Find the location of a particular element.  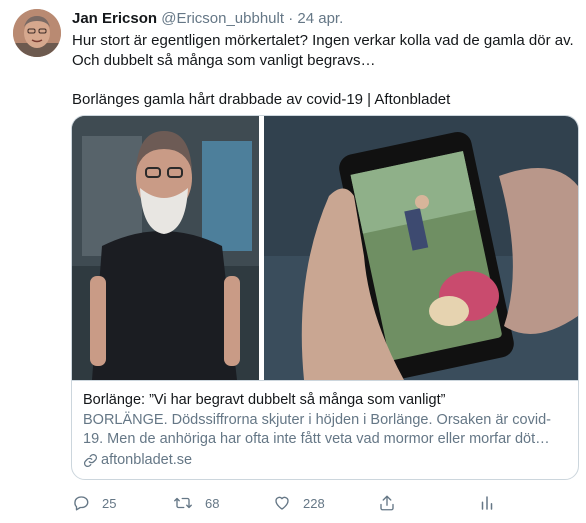

analytics-icon is located at coordinates (487, 503).